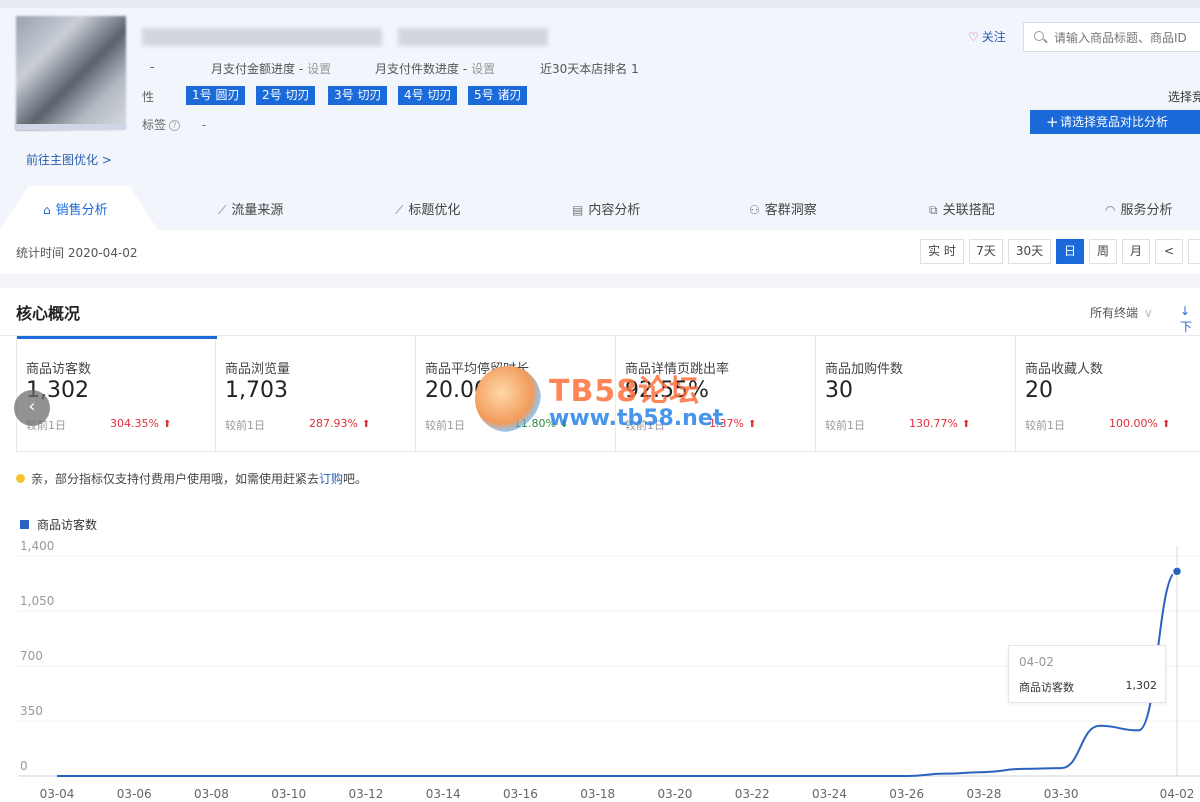 The image size is (1200, 802). What do you see at coordinates (864, 369) in the screenshot?
I see `kpi-name: 商品加购件数` at bounding box center [864, 369].